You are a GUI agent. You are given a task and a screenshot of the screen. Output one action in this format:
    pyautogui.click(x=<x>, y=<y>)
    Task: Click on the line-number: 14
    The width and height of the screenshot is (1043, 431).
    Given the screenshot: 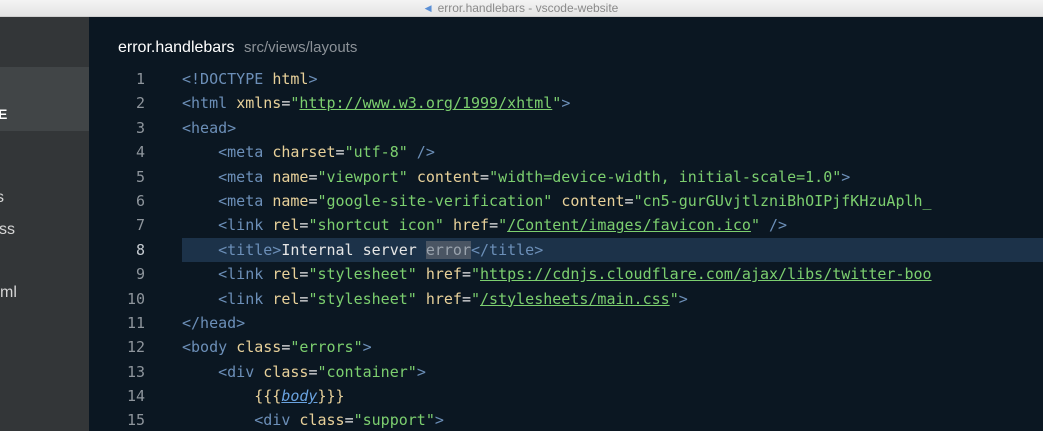 What is the action you would take?
    pyautogui.click(x=135, y=396)
    